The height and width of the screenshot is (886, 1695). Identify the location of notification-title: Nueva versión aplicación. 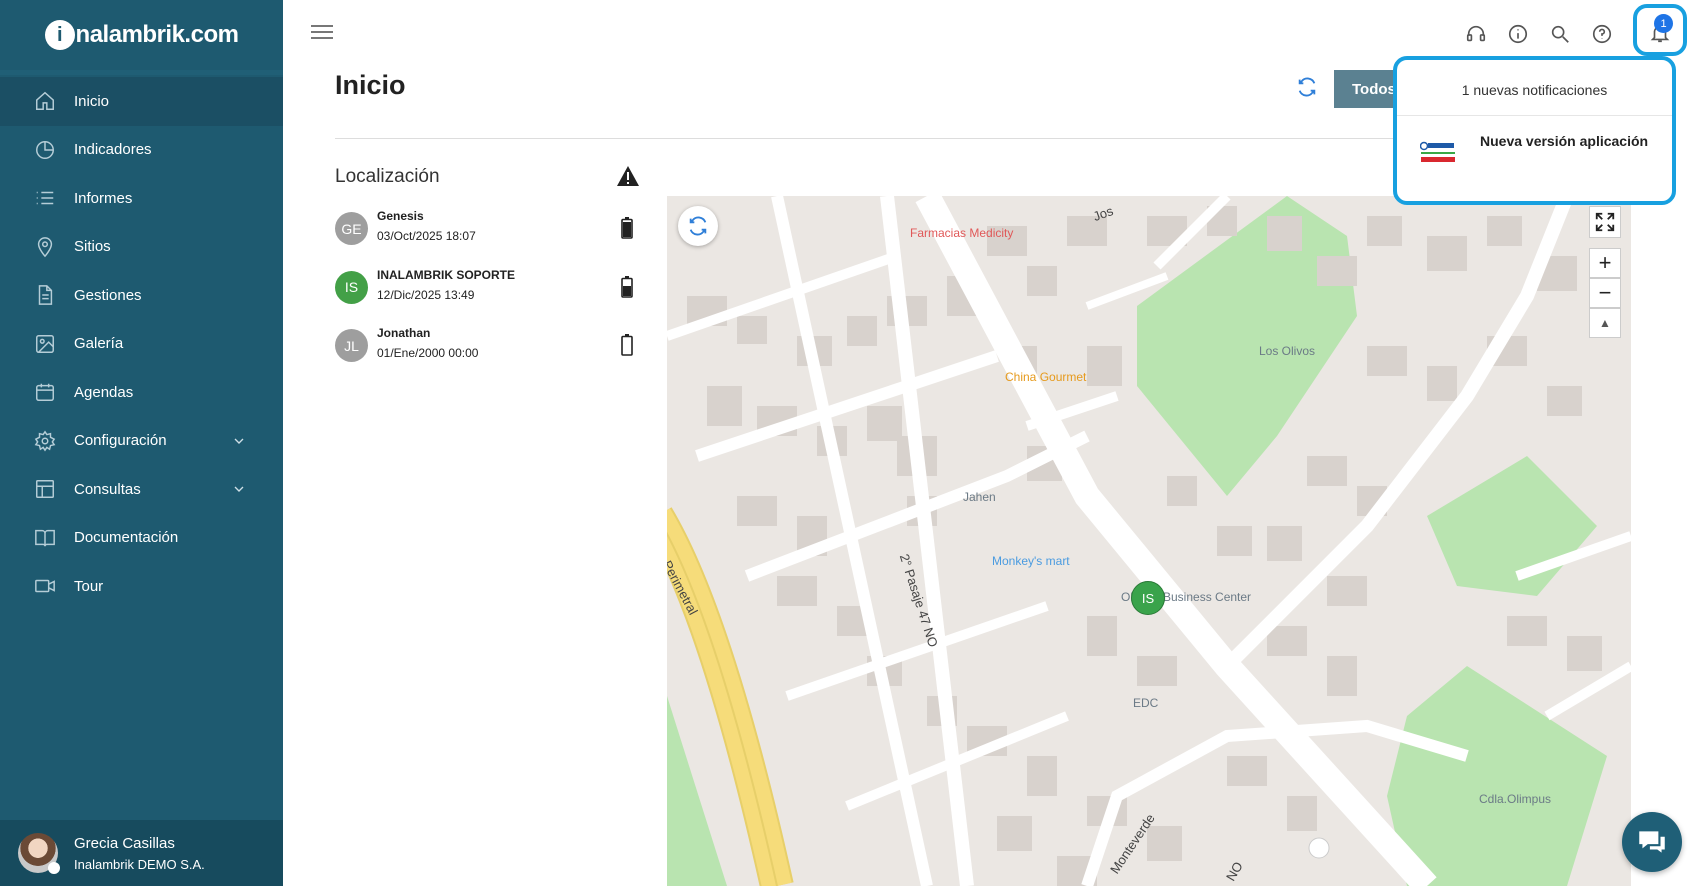
(1564, 141).